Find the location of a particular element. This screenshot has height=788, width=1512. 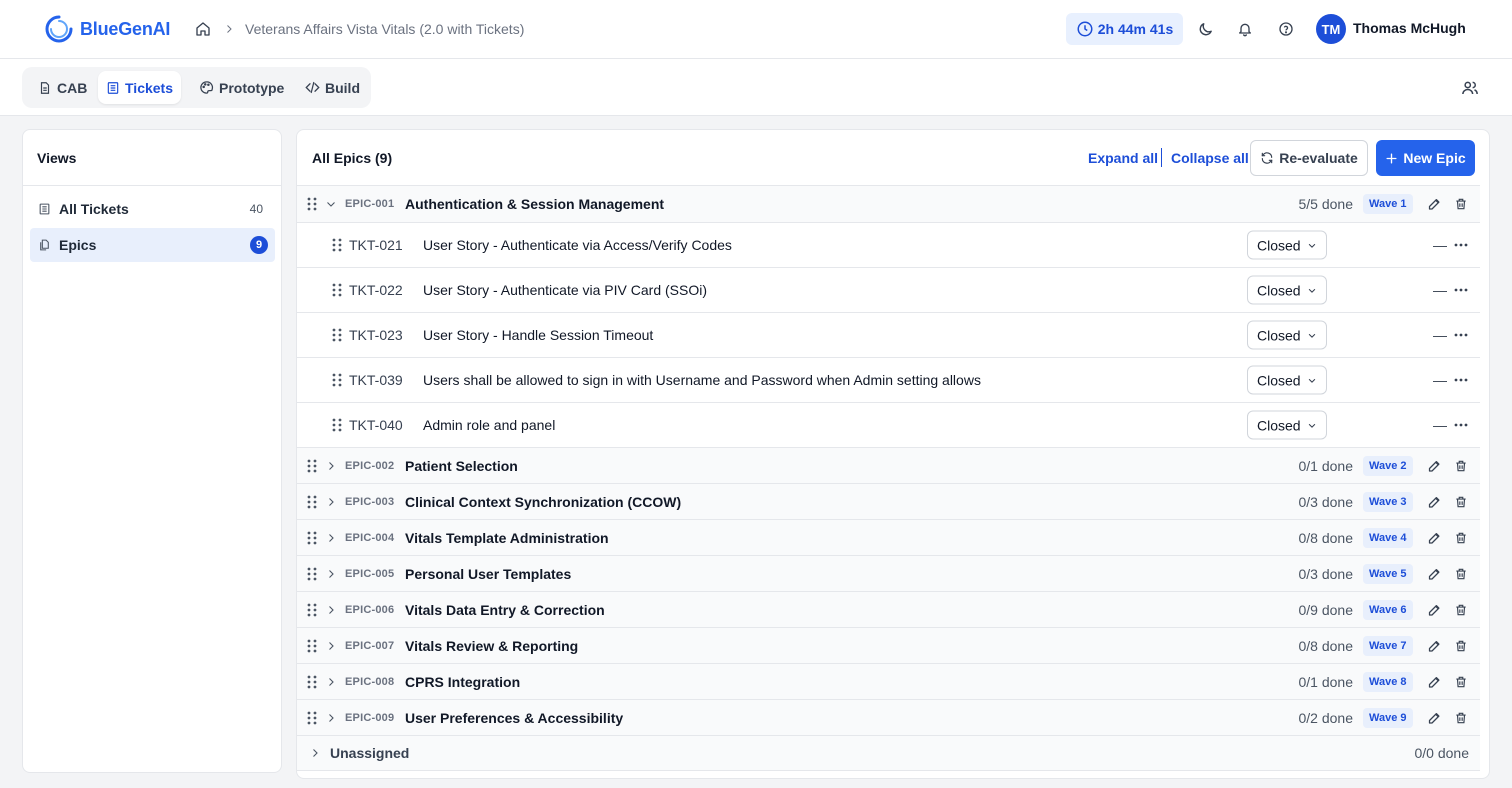

ticket-title: User Story - Handle Session Timeout is located at coordinates (538, 335).